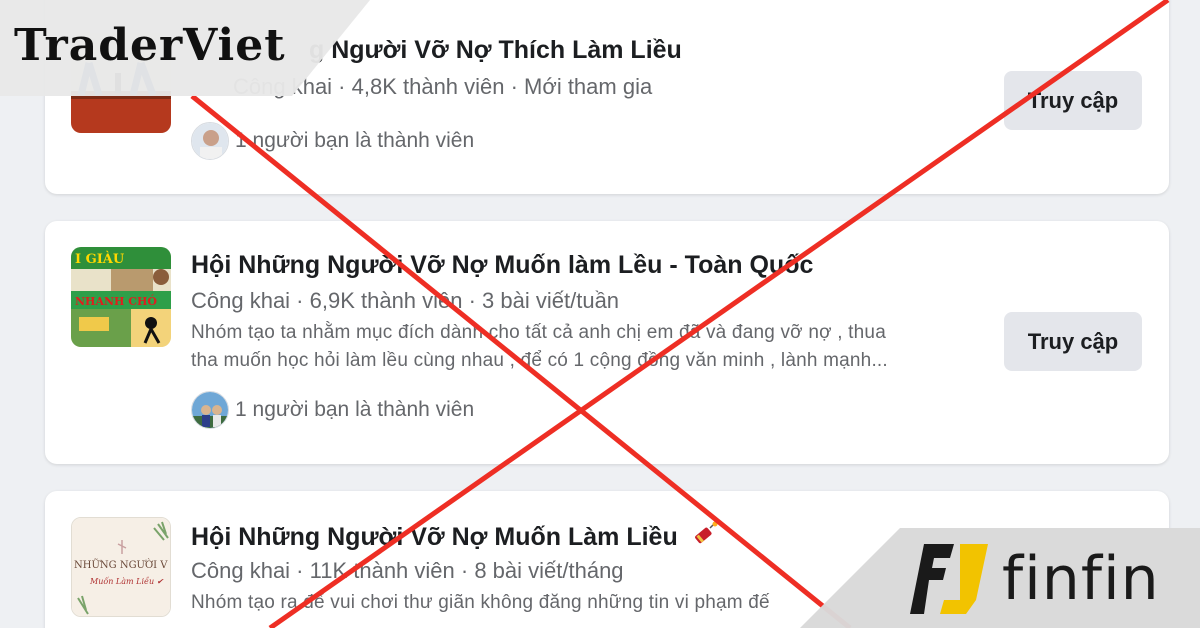 The image size is (1200, 628). I want to click on thumb-3-text-1: NHỮNG NGƯỜI V, so click(121, 565).